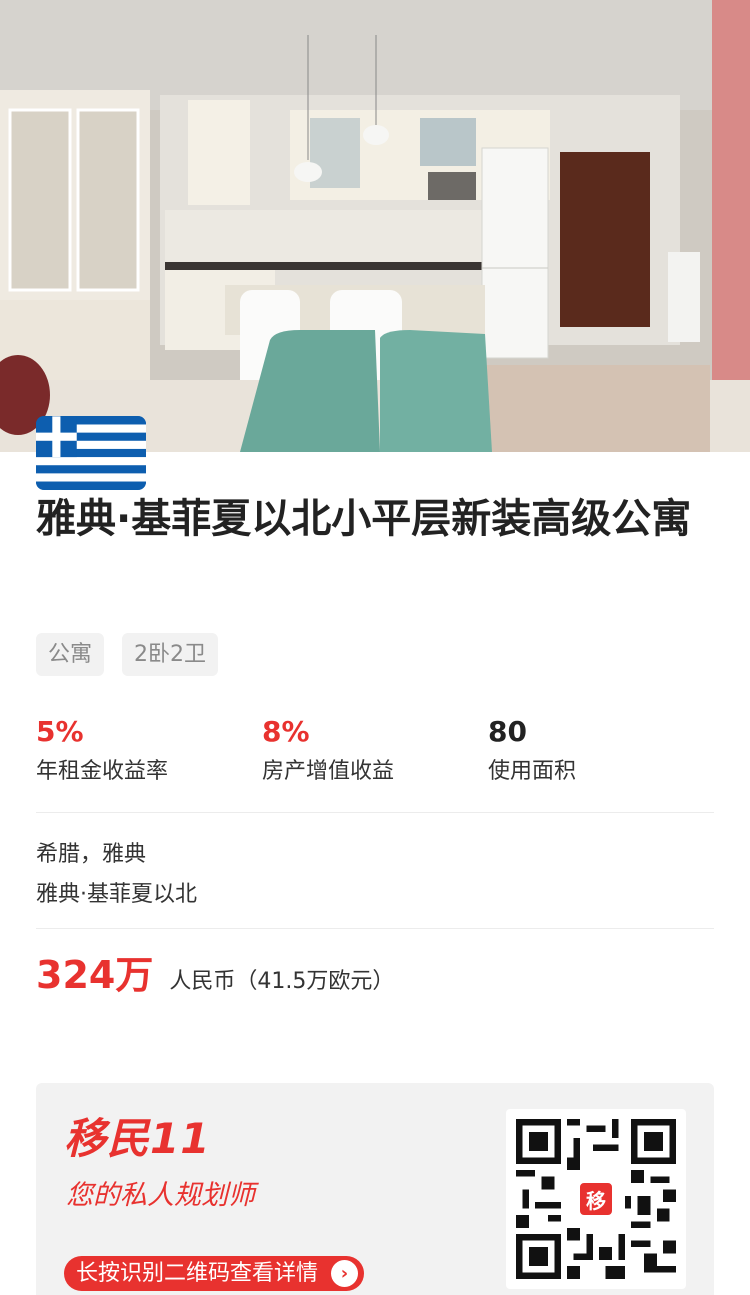  I want to click on stat-appreciation: 8% 房产增值收益, so click(328, 751).